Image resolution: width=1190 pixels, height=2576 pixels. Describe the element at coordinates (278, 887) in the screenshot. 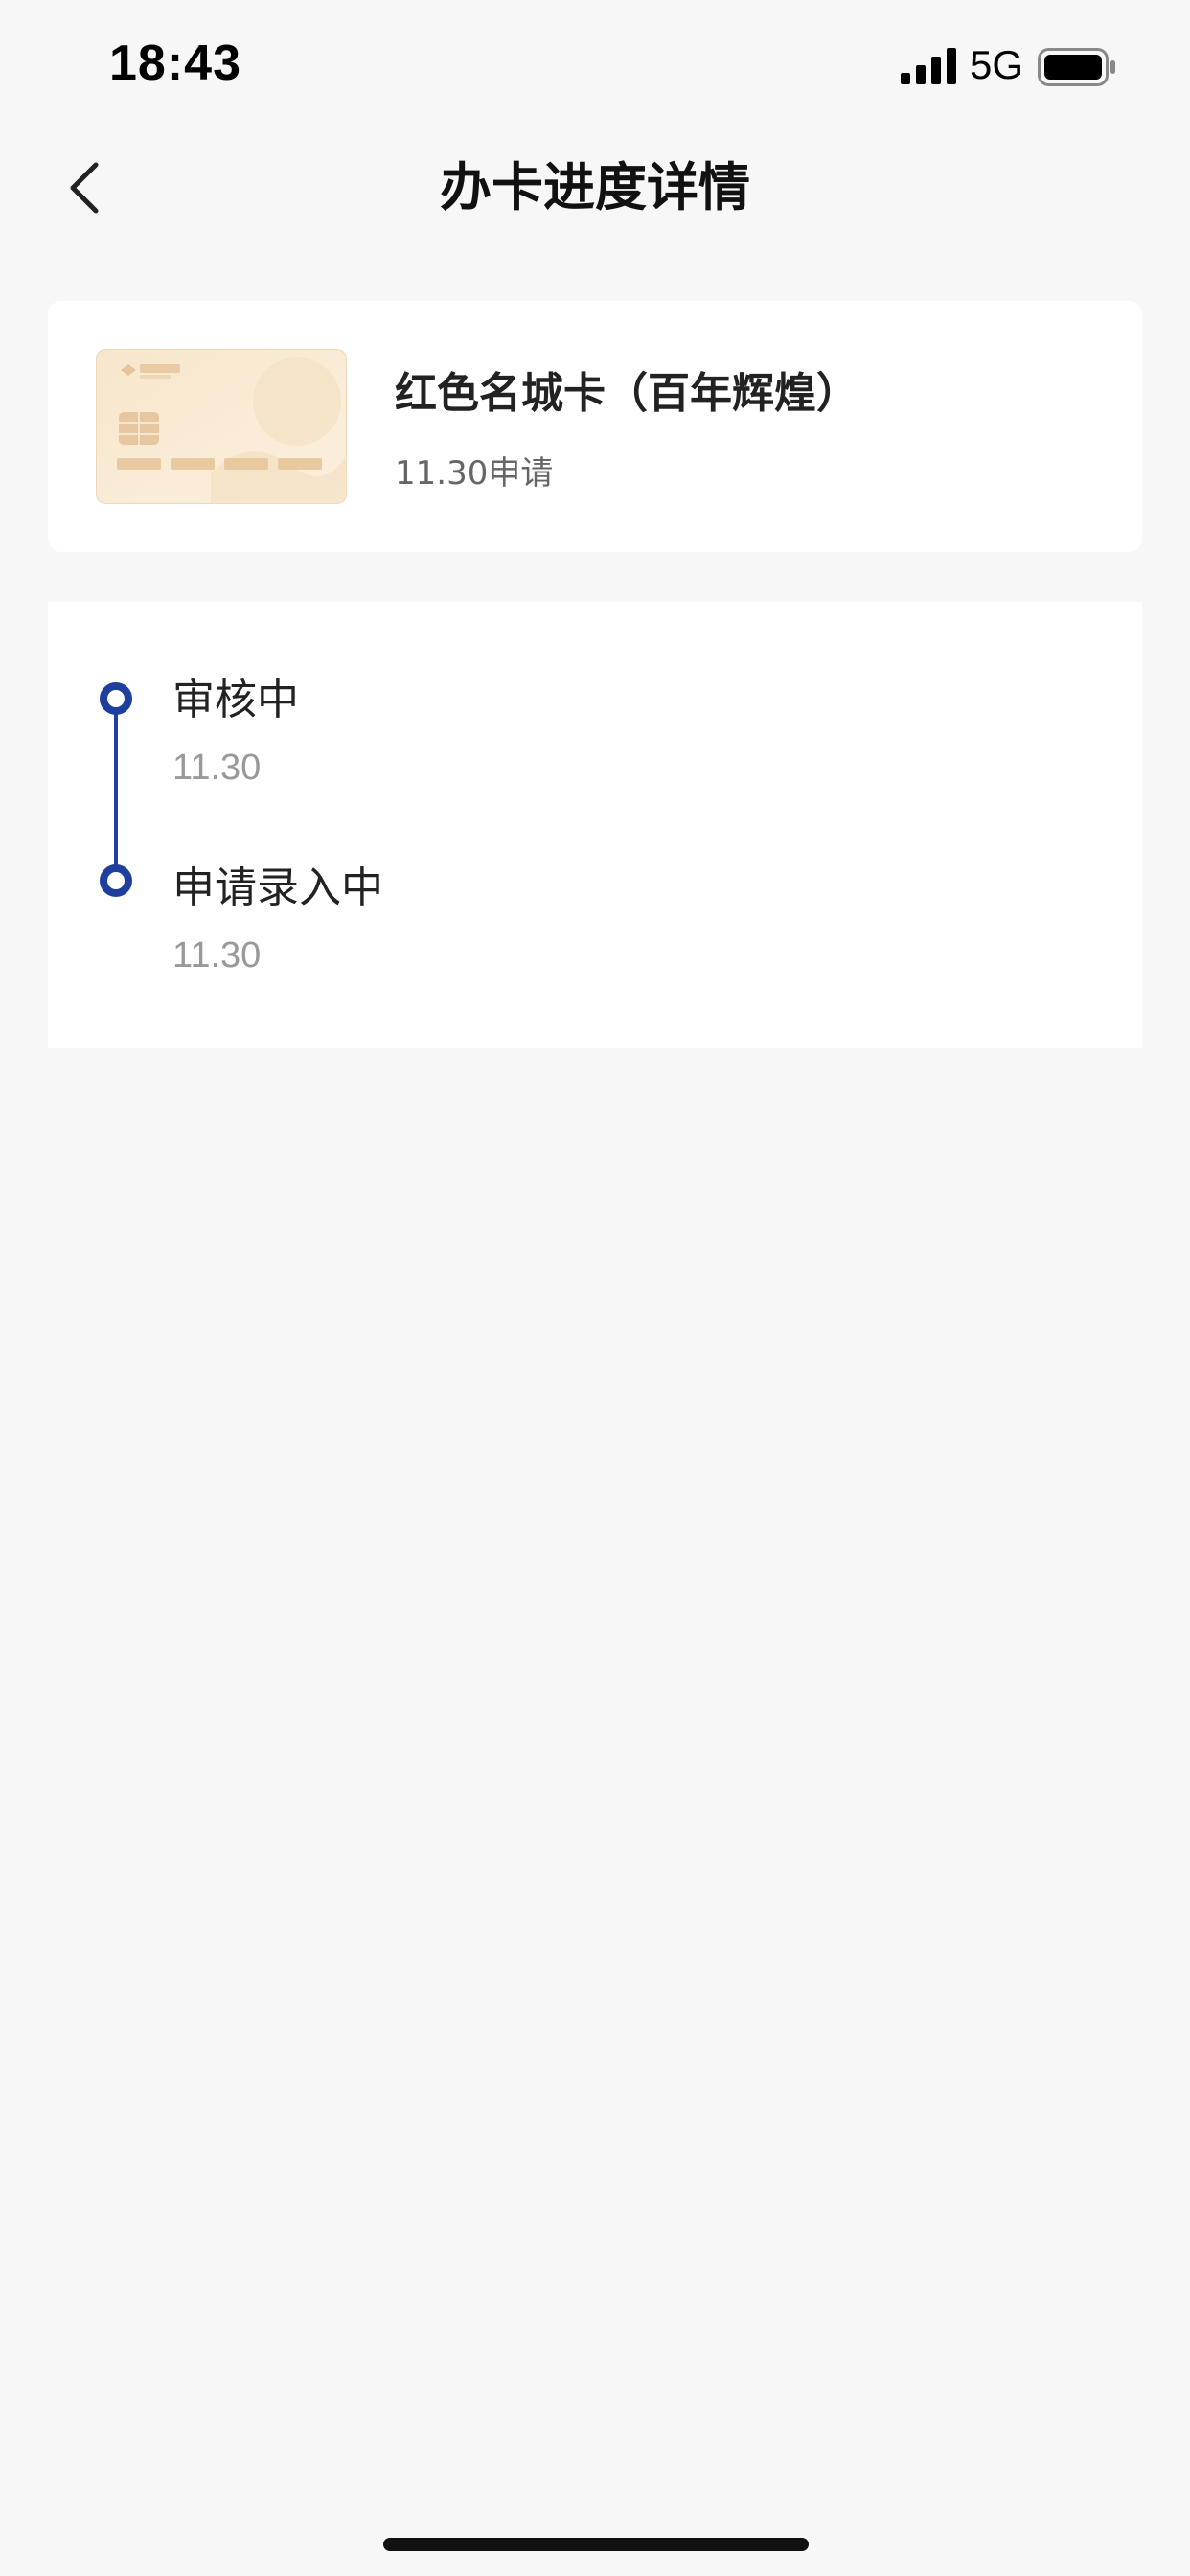

I see `timeline-step-title: 申请录入中` at that location.